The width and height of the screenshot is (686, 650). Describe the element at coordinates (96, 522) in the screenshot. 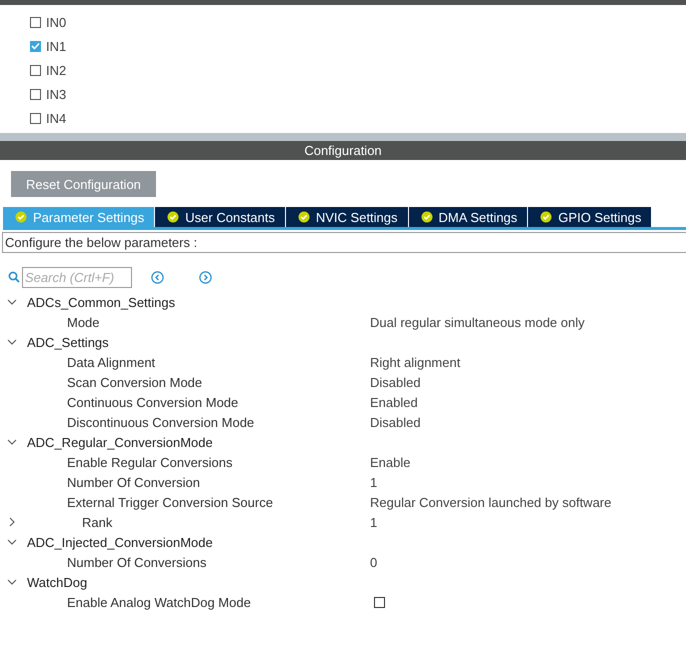

I see `parameter-label: Rank` at that location.